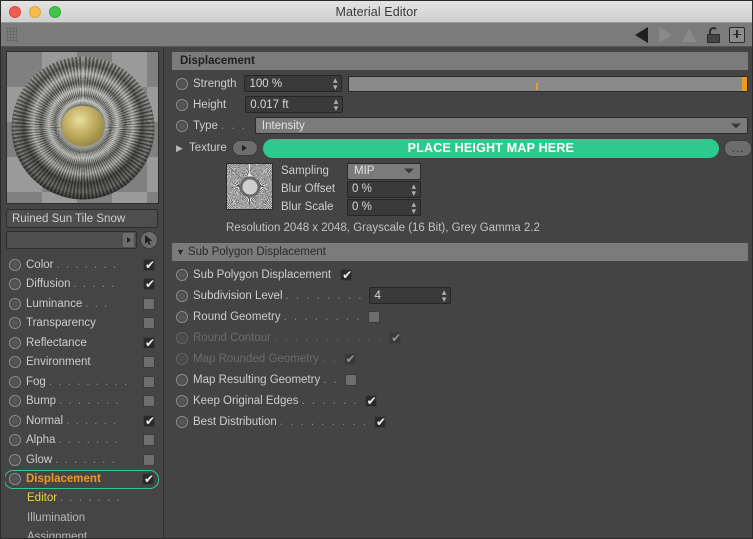  What do you see at coordinates (308, 189) in the screenshot?
I see `blur-offset-label: Blur Offset` at bounding box center [308, 189].